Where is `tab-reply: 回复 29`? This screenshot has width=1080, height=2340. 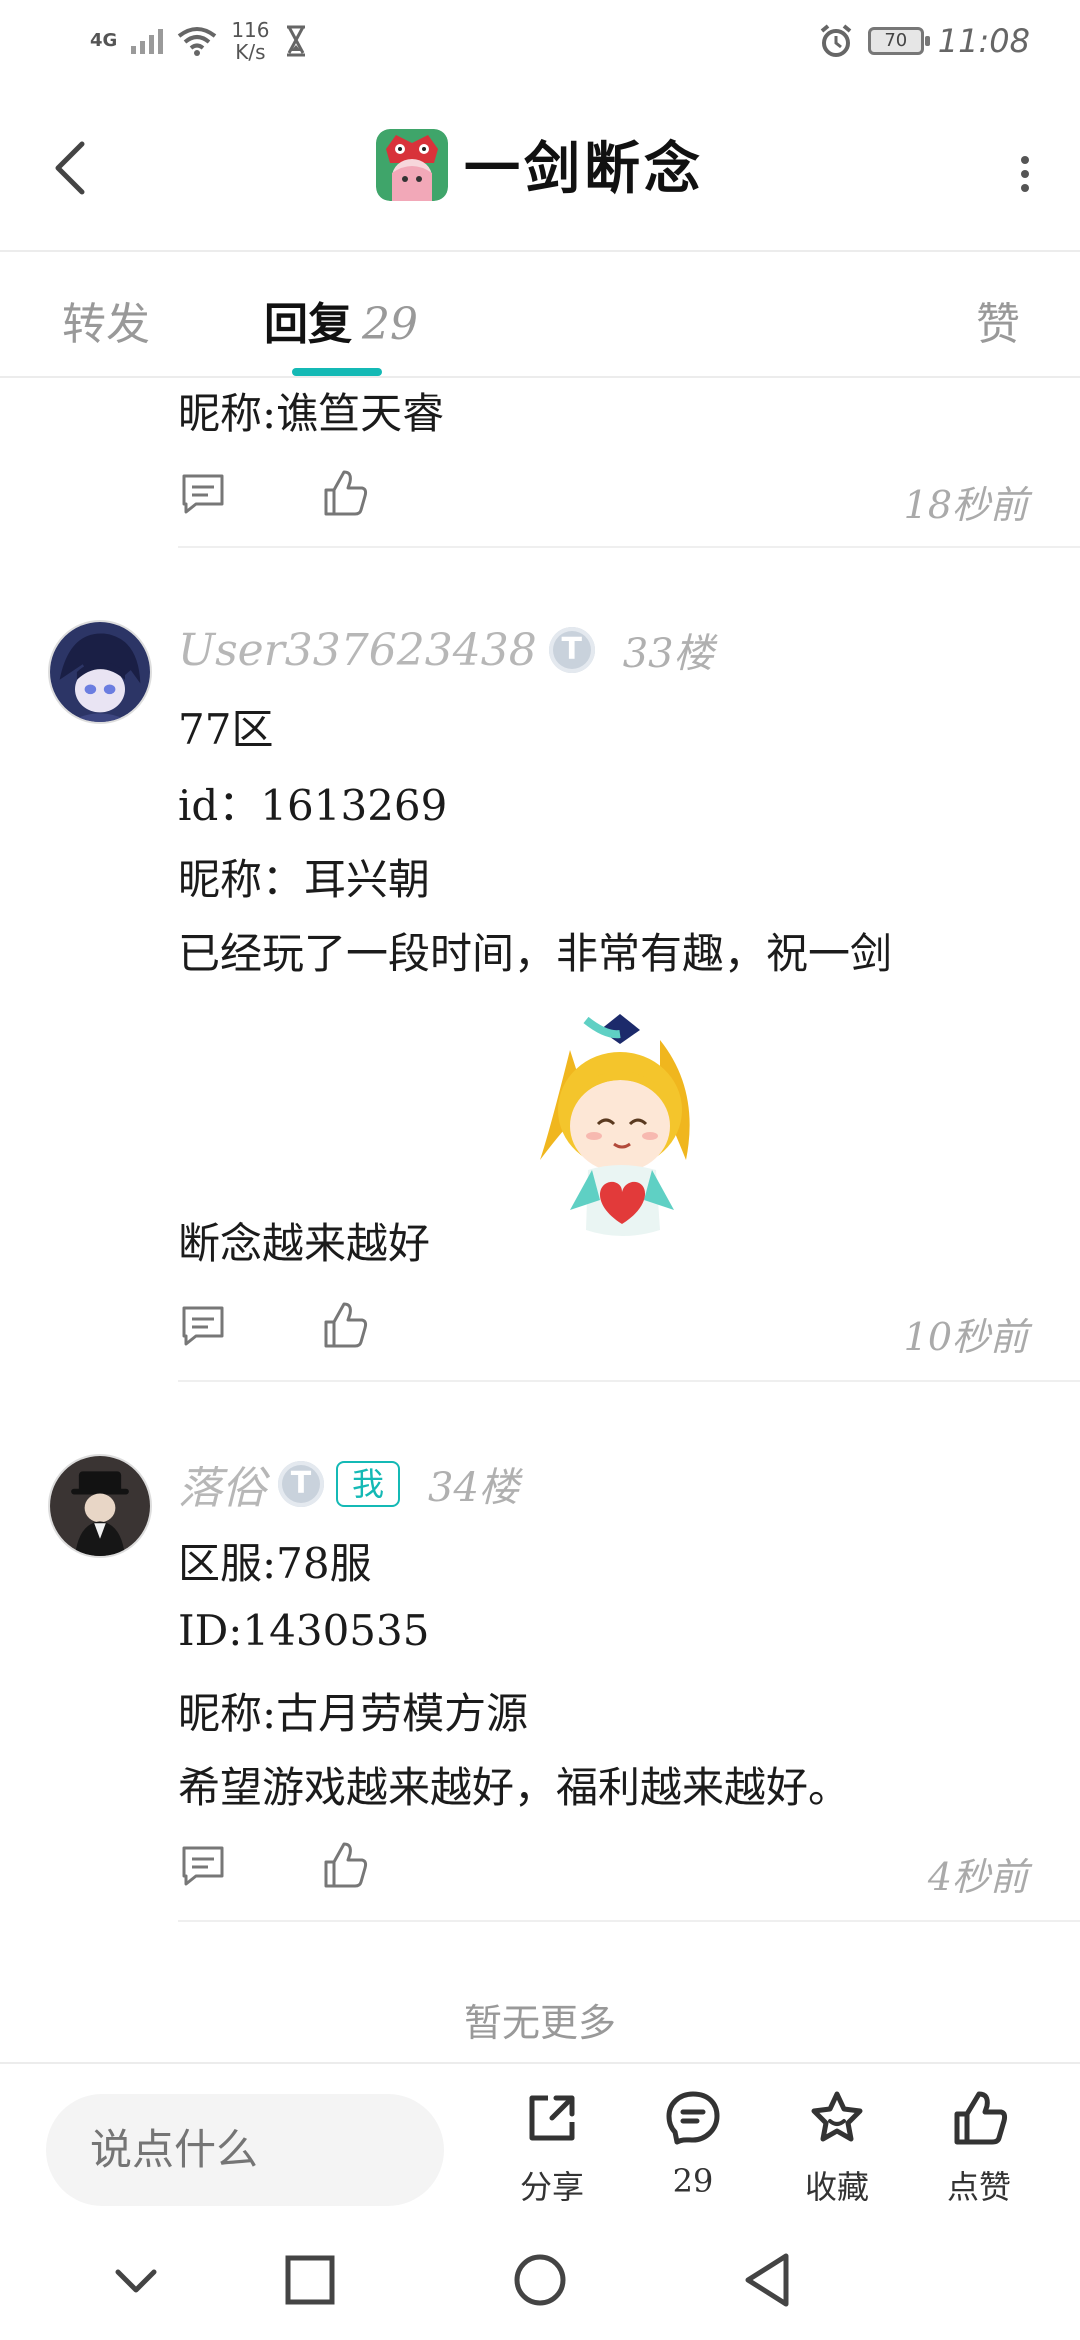
tab-reply: 回复 29 is located at coordinates (341, 320).